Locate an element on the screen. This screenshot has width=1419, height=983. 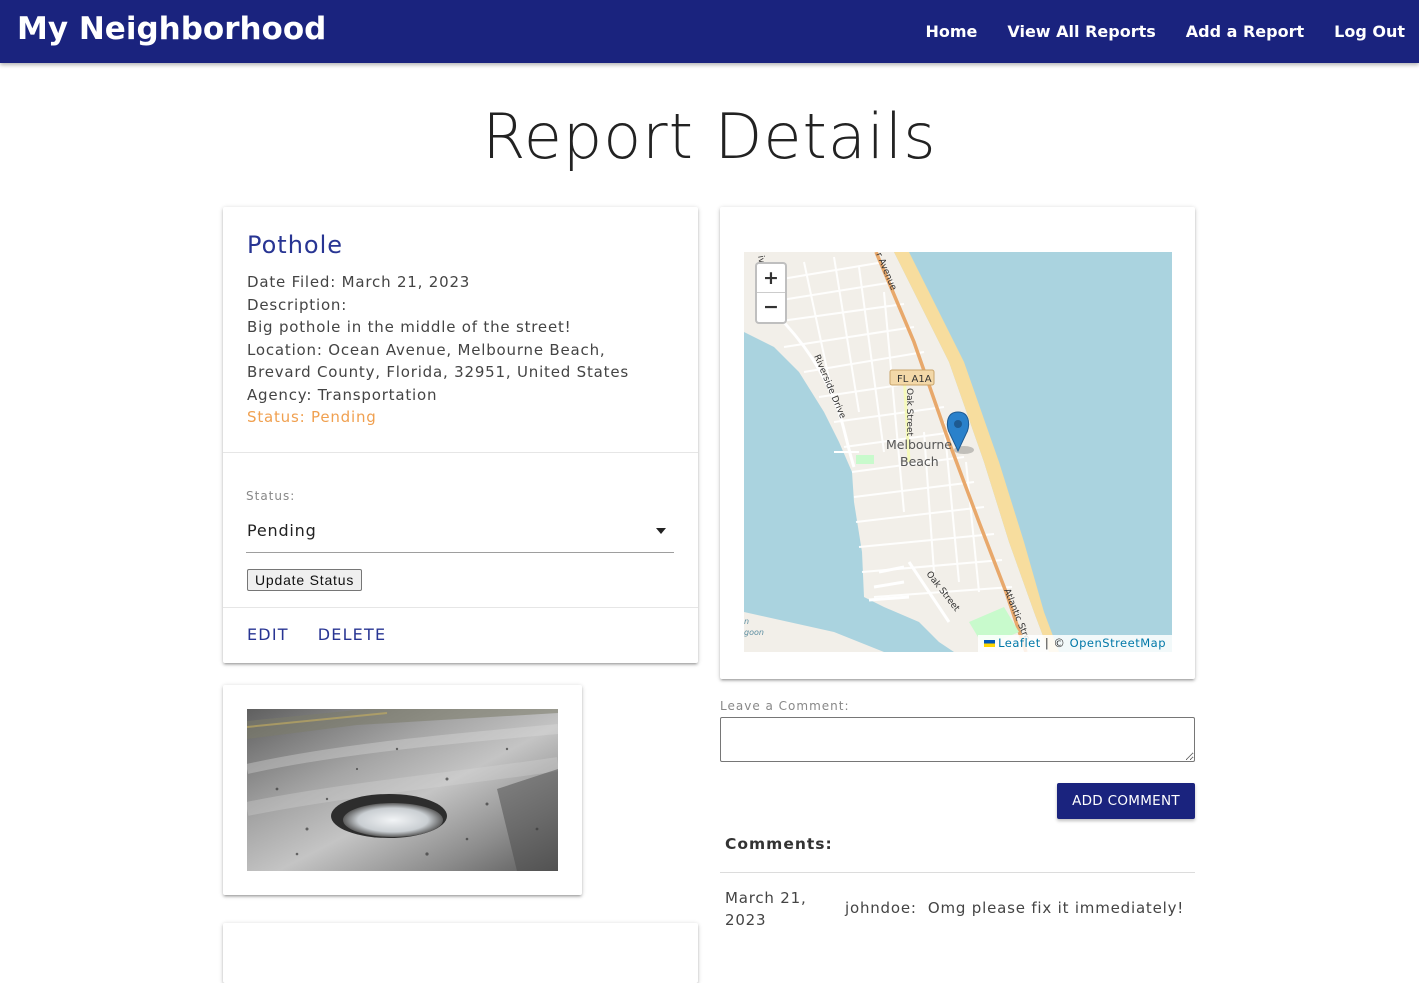
openstreetmap-link: OpenStreetMap is located at coordinates (1118, 643).